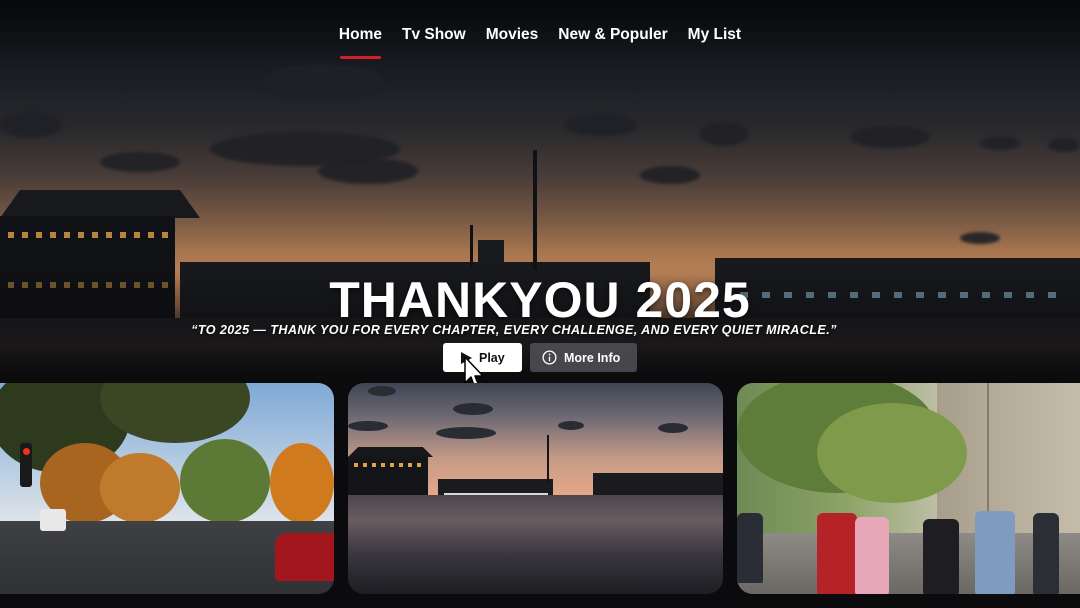 This screenshot has width=1080, height=608. What do you see at coordinates (360, 42) in the screenshot?
I see `nav-home: Home` at bounding box center [360, 42].